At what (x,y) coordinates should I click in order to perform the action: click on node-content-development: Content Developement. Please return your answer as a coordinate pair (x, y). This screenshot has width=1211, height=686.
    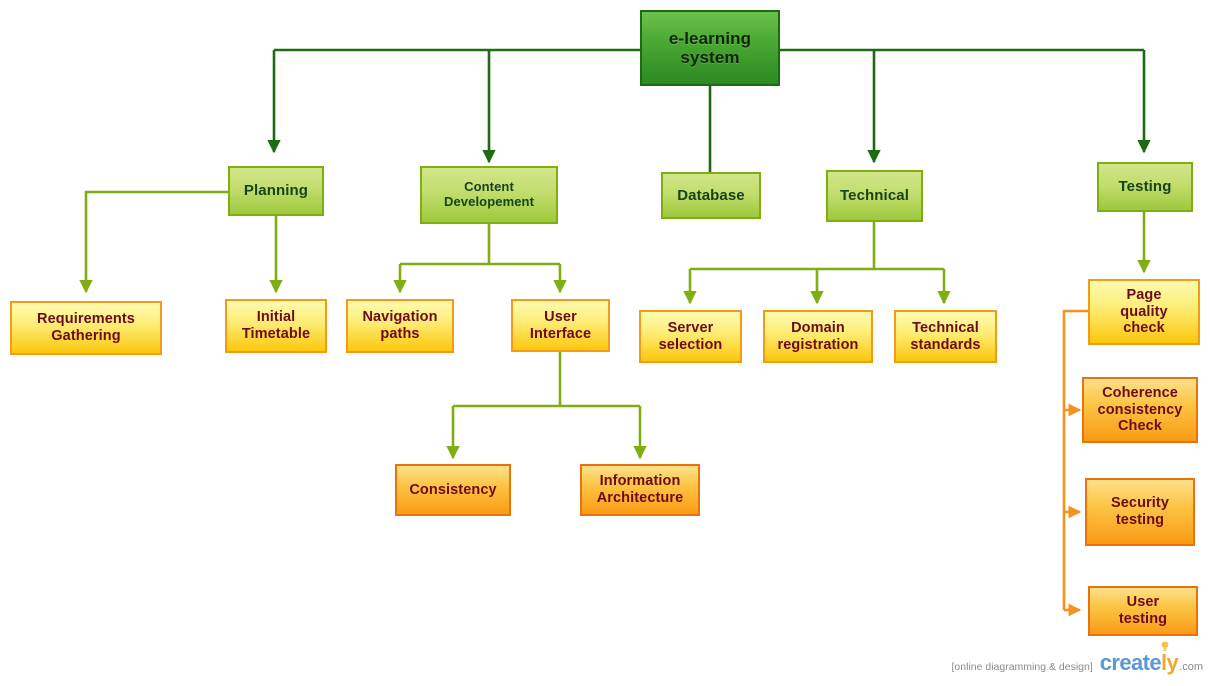
    Looking at the image, I should click on (489, 195).